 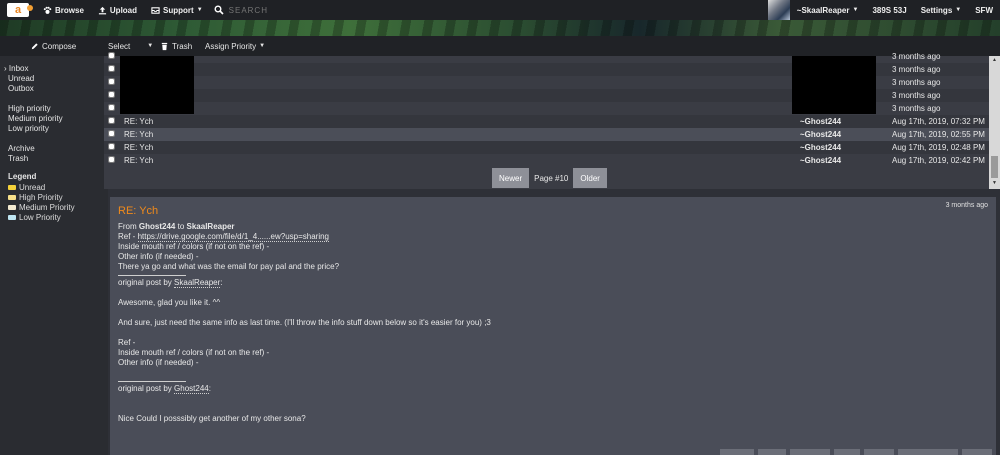 I want to click on body-line: Ref -, so click(x=127, y=342).